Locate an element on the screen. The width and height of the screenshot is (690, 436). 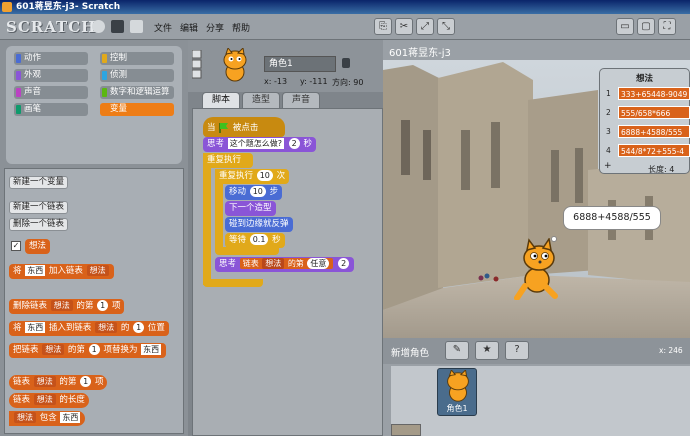
stage-thumbnail is located at coordinates (406, 430).